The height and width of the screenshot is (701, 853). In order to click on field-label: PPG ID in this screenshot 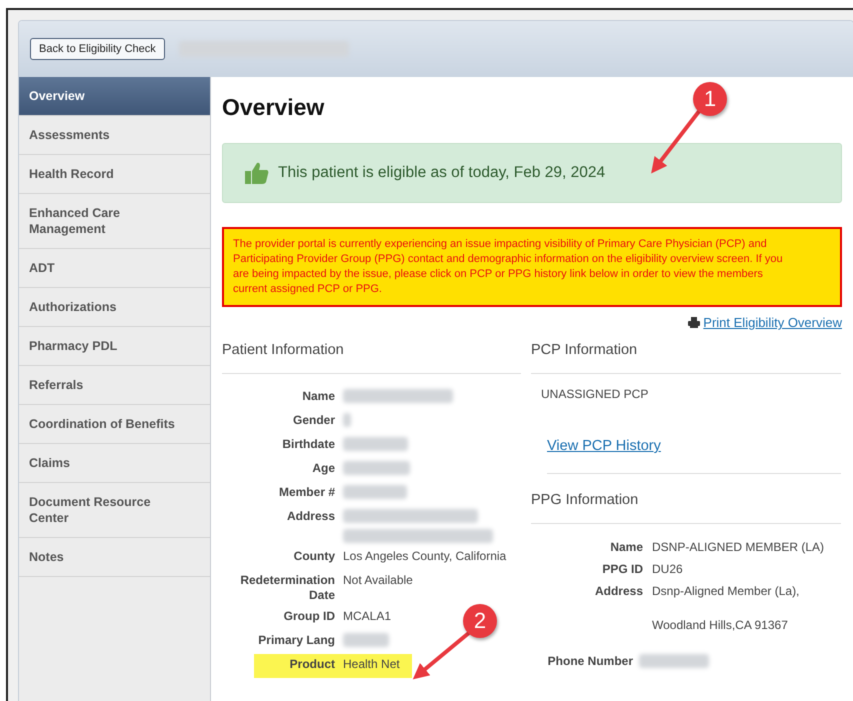, I will do `click(622, 569)`.